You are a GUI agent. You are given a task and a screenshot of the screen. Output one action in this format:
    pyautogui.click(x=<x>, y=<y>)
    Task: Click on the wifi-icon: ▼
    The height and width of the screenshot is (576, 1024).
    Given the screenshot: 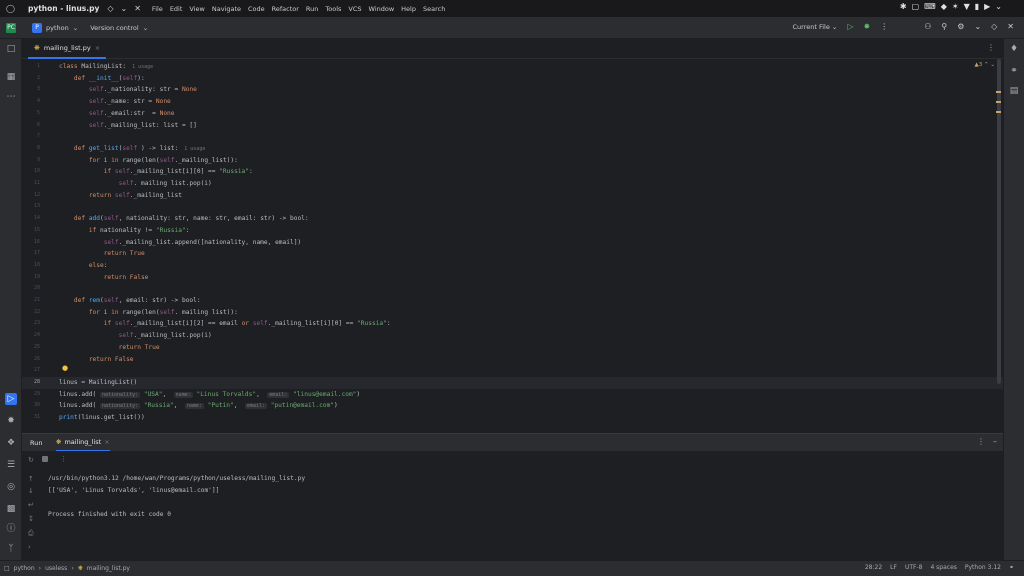 What is the action you would take?
    pyautogui.click(x=967, y=6)
    